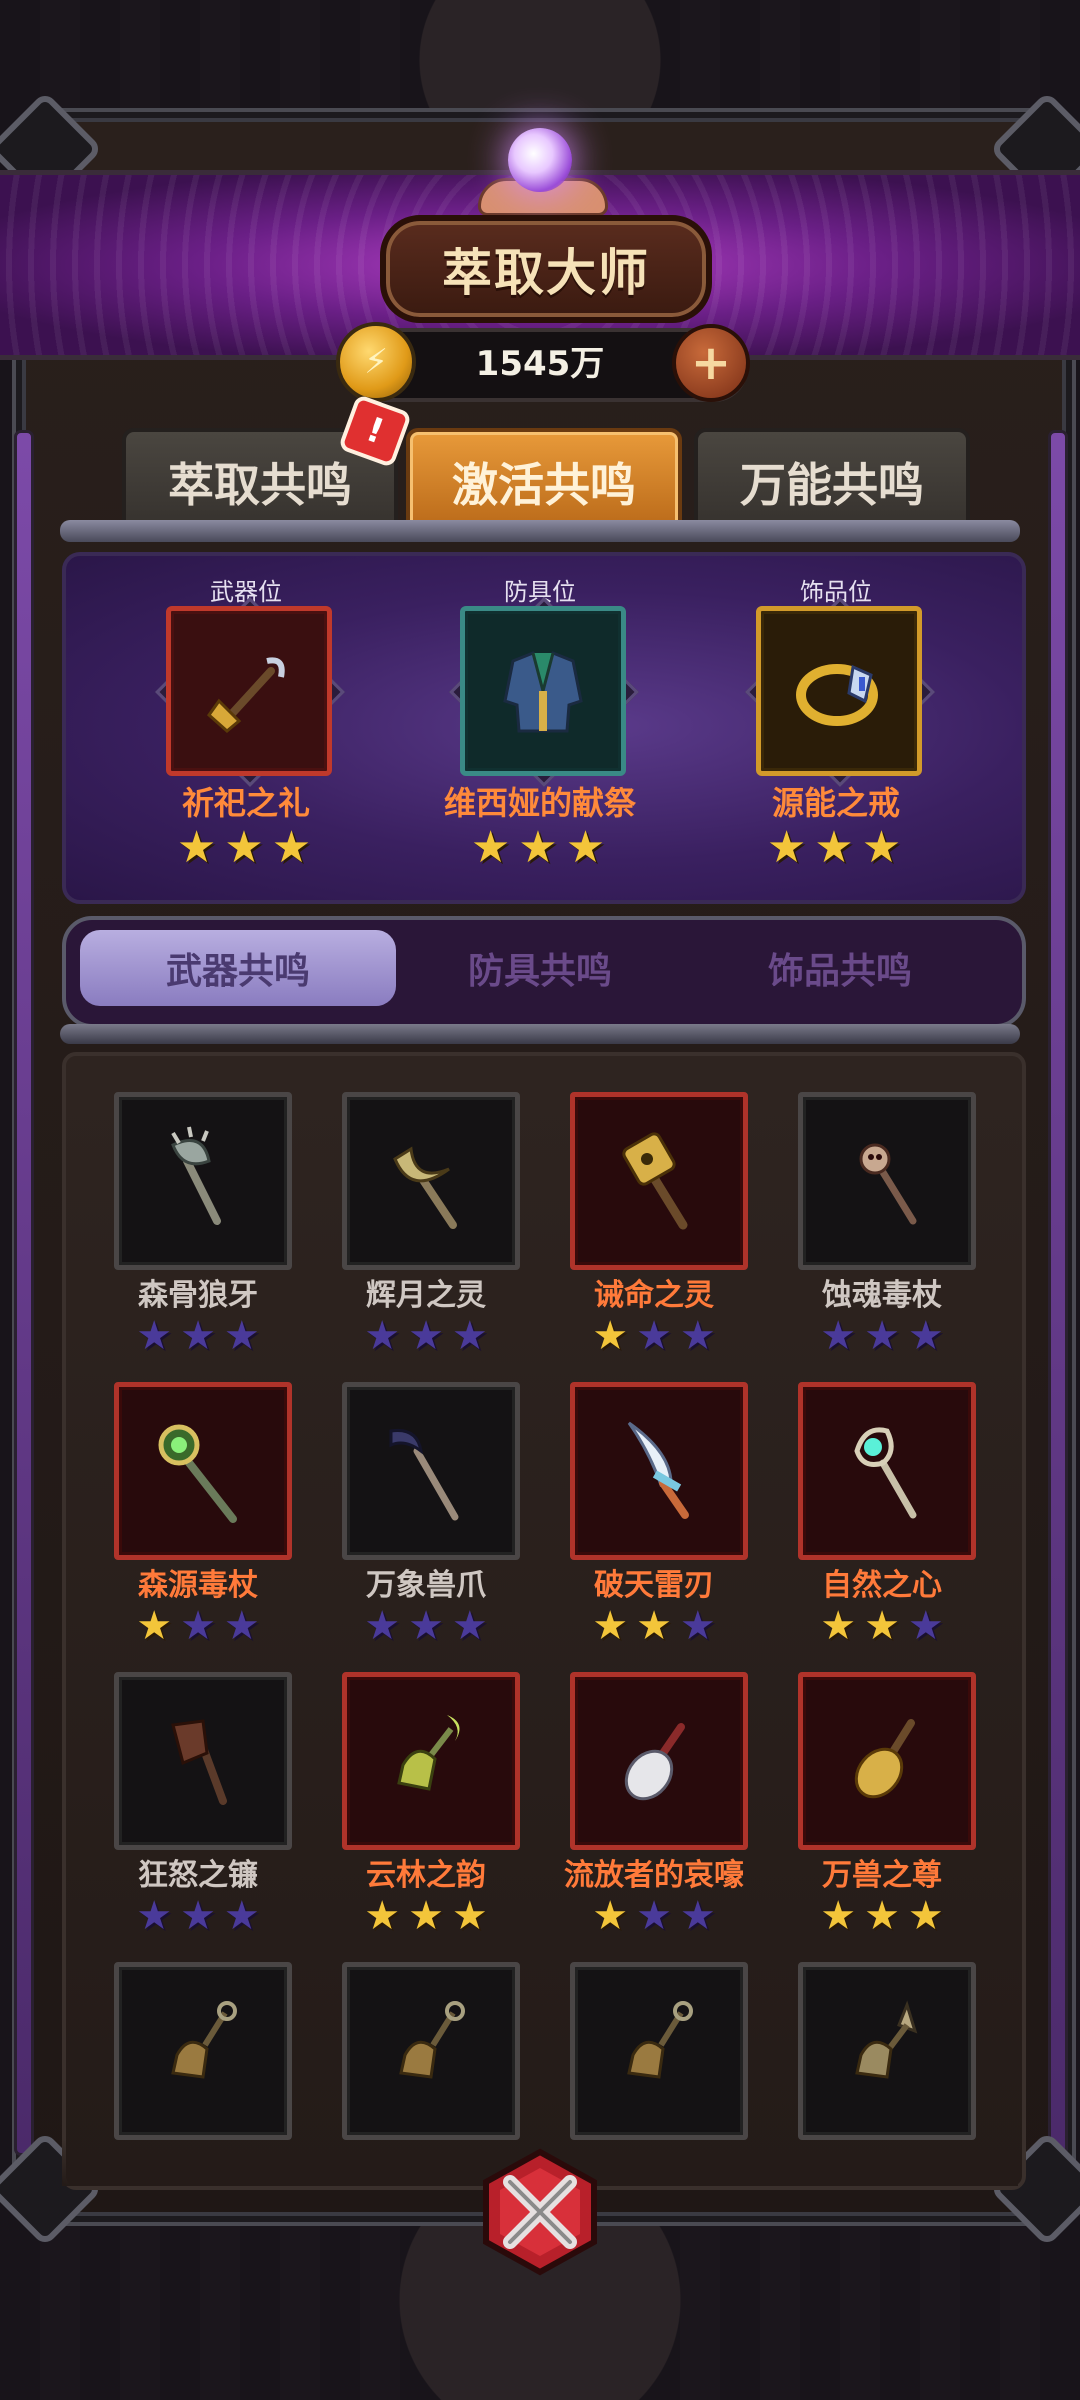  What do you see at coordinates (409, 1817) in the screenshot?
I see `item-card: 云林之韵 ★ ★ ★` at bounding box center [409, 1817].